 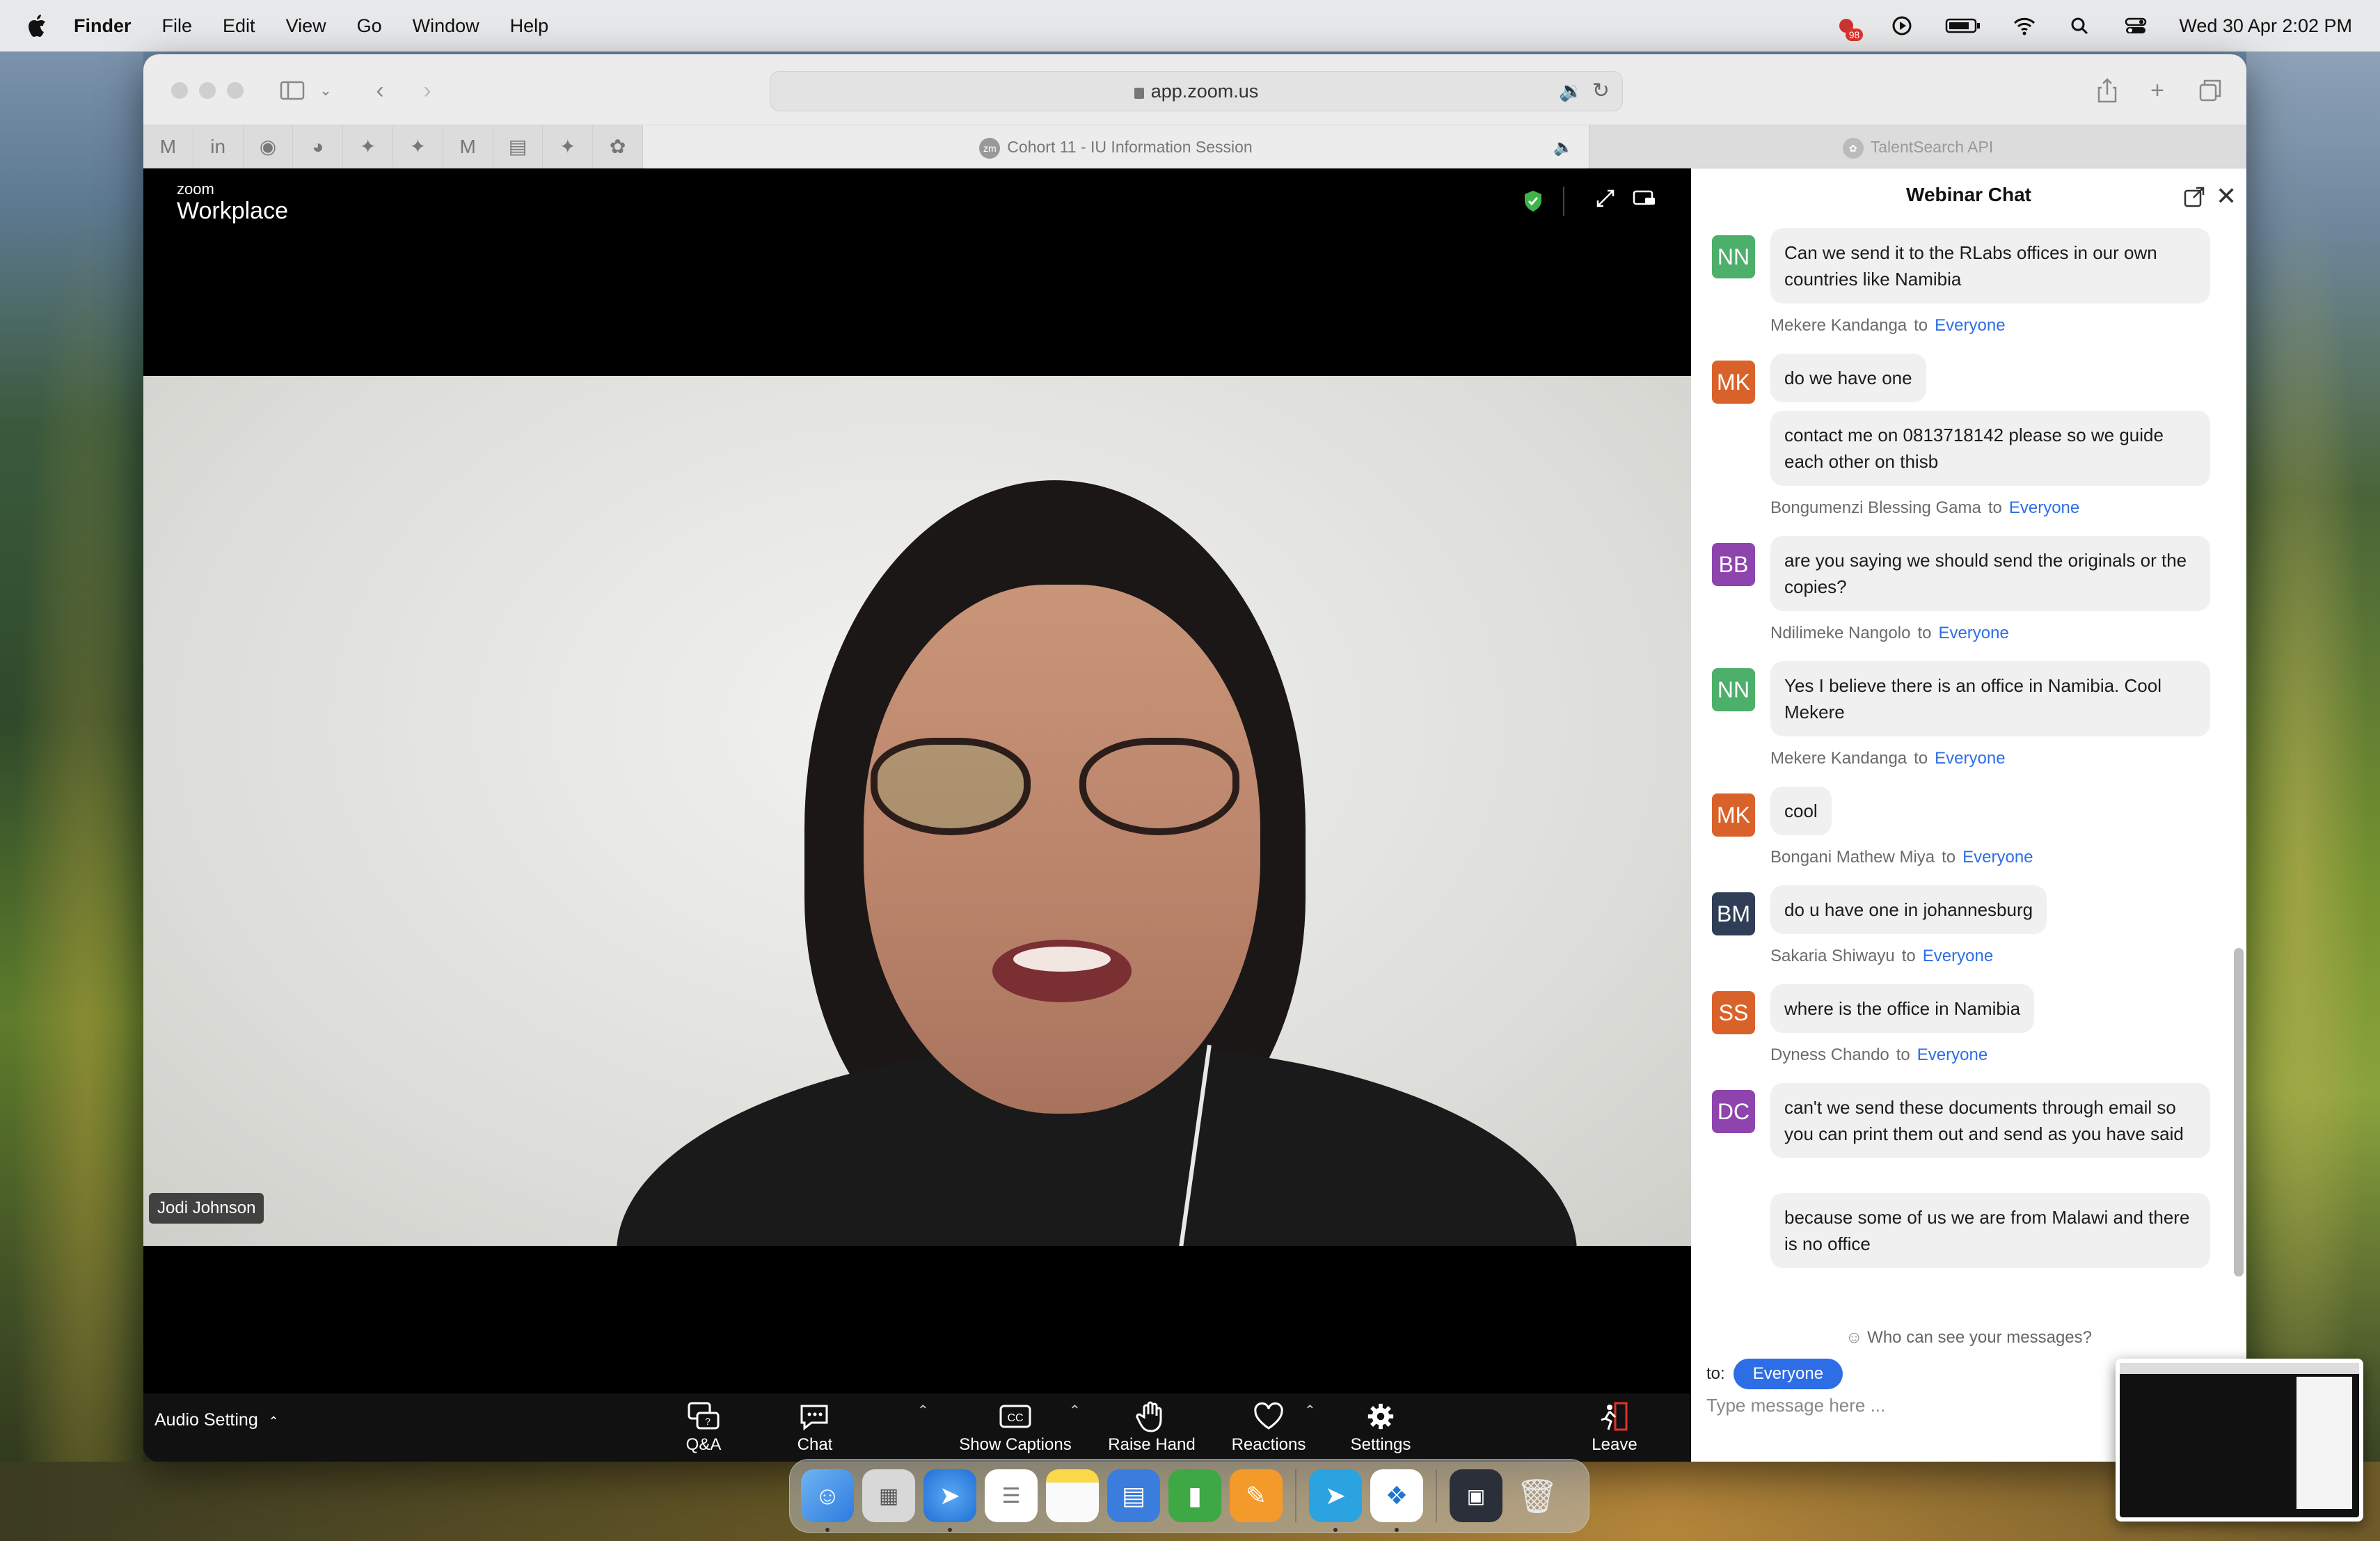 I want to click on view-layout-icon, so click(x=1644, y=201).